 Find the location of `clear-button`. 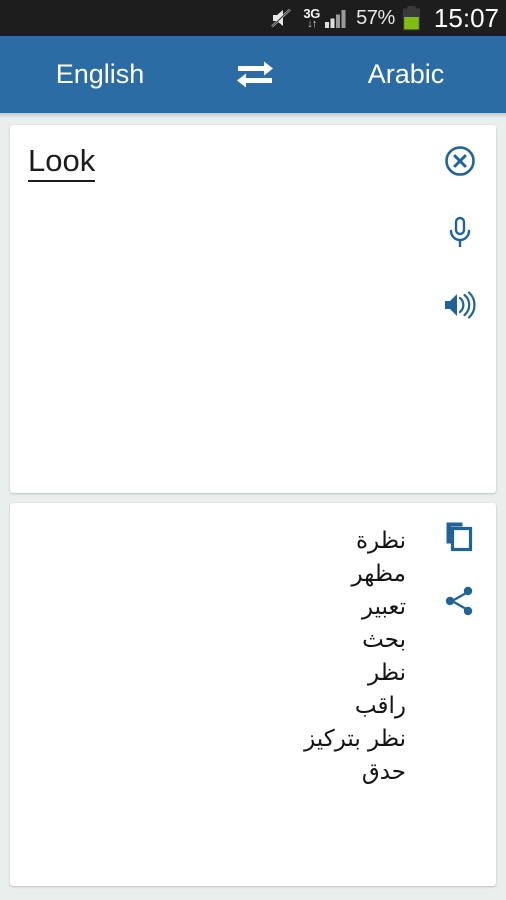

clear-button is located at coordinates (460, 163).